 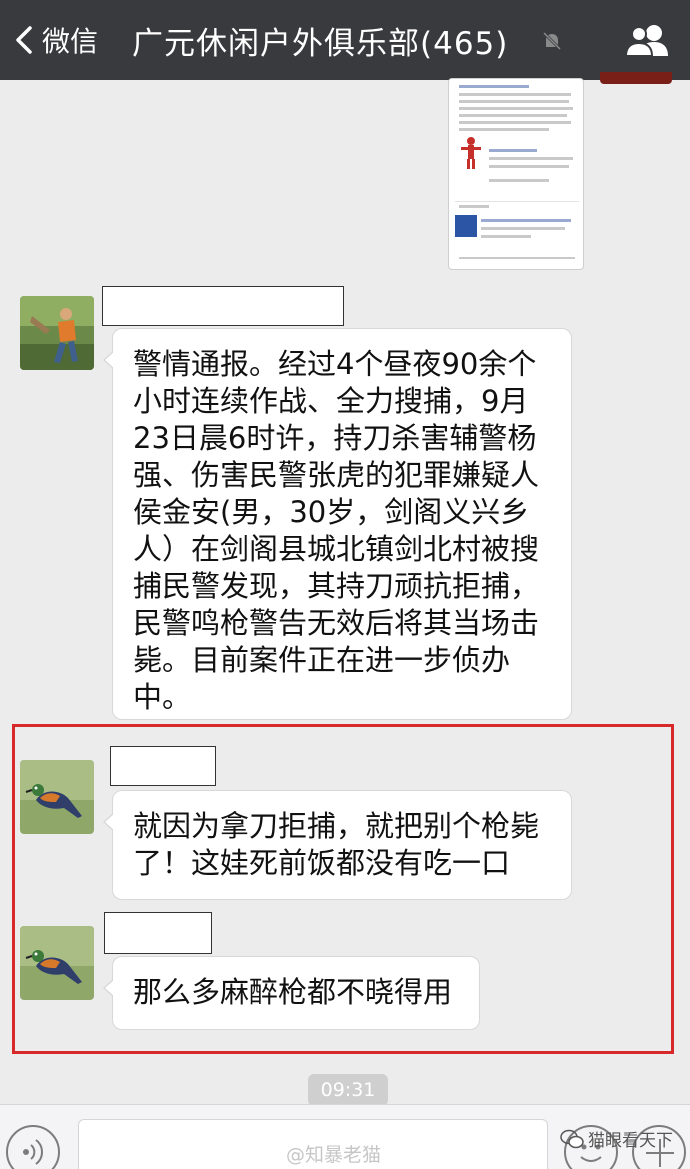 I want to click on wechat-logo-icon, so click(x=572, y=1138).